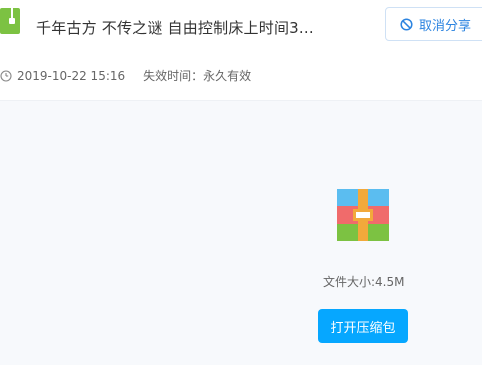 This screenshot has width=482, height=365. I want to click on share-time: 2019-10-22 15:16, so click(71, 75).